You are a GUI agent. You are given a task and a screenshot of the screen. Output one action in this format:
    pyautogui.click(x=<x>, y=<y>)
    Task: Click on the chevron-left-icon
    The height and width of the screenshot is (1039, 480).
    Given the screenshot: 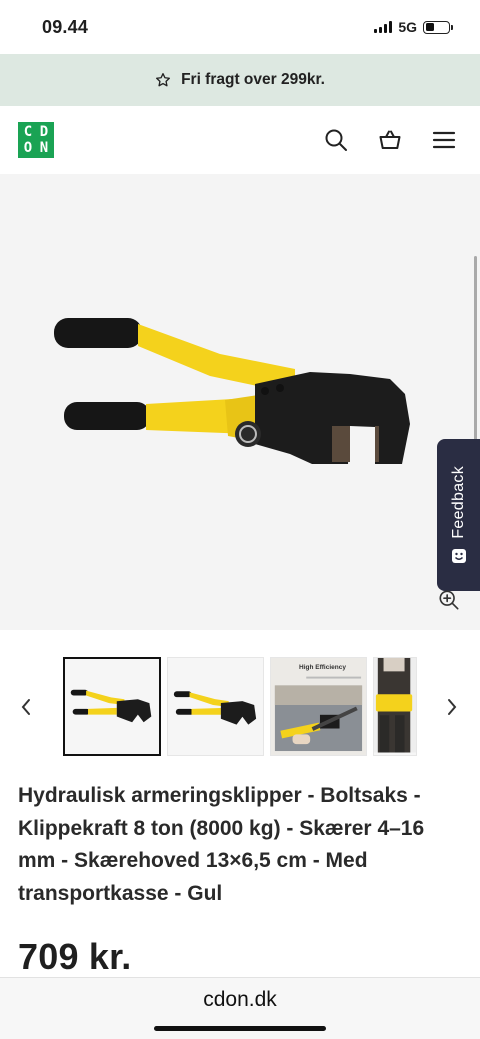 What is the action you would take?
    pyautogui.click(x=25, y=707)
    